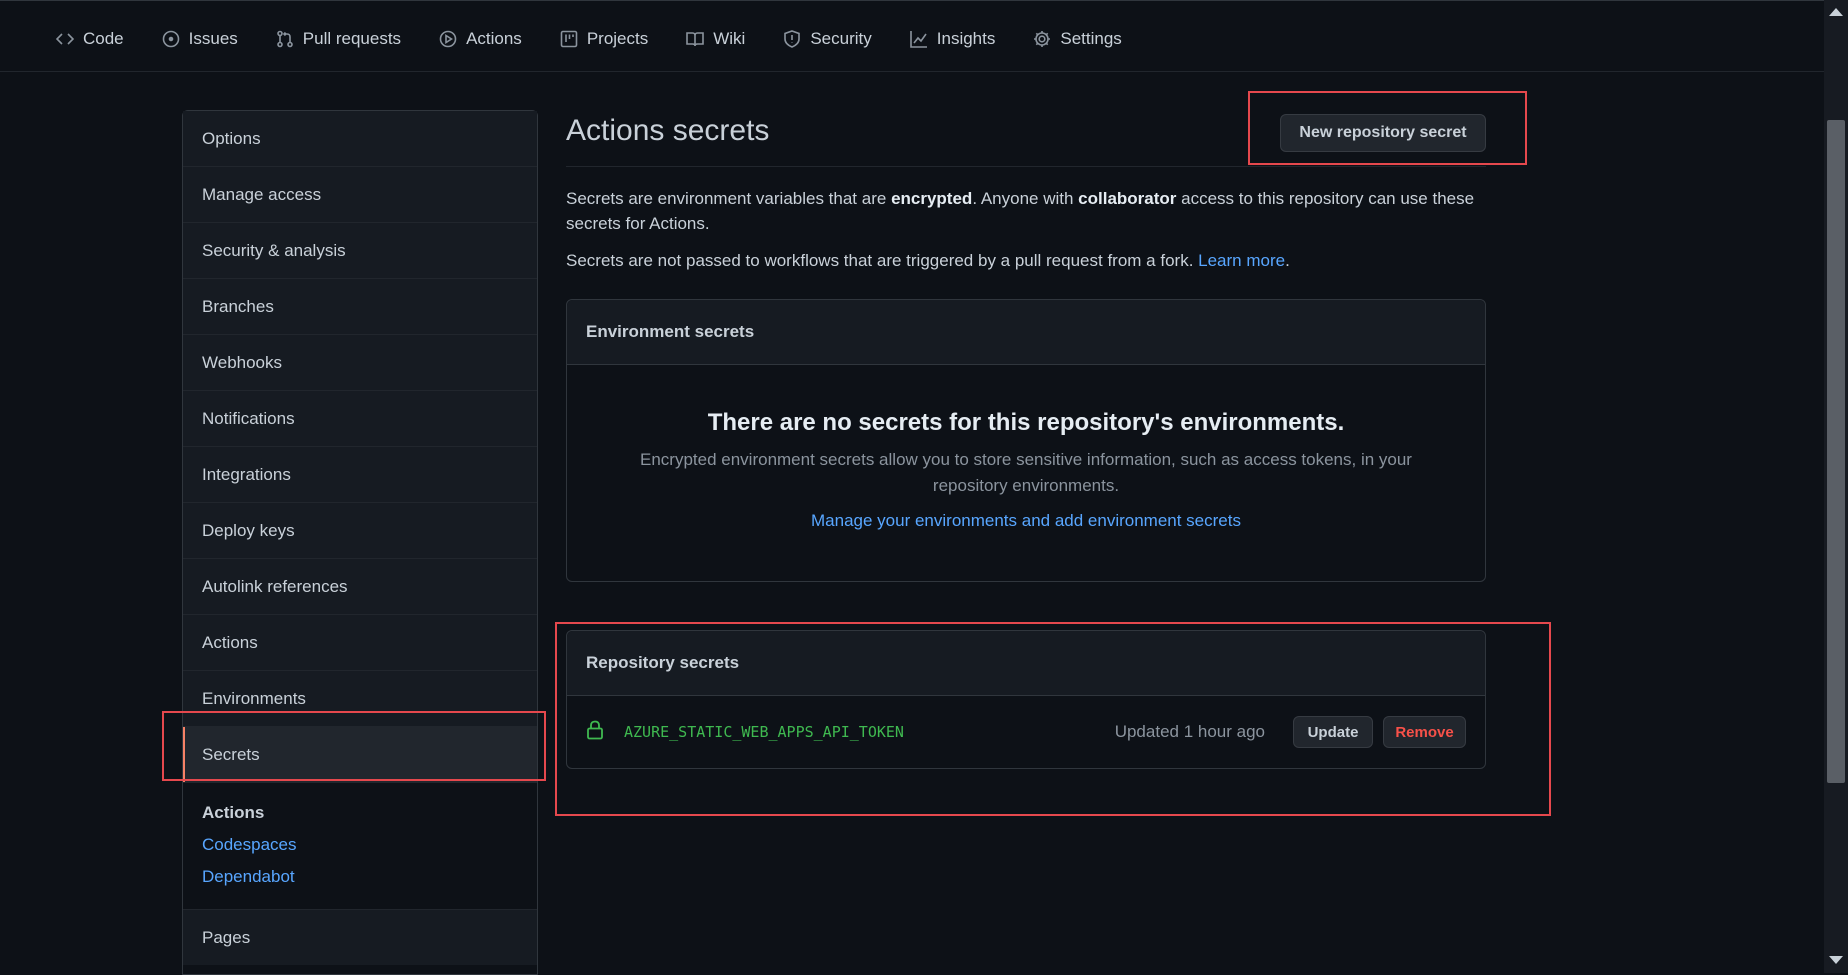 The height and width of the screenshot is (975, 1848). Describe the element at coordinates (360, 475) in the screenshot. I see `sidebar-item-integrations: Integrations` at that location.